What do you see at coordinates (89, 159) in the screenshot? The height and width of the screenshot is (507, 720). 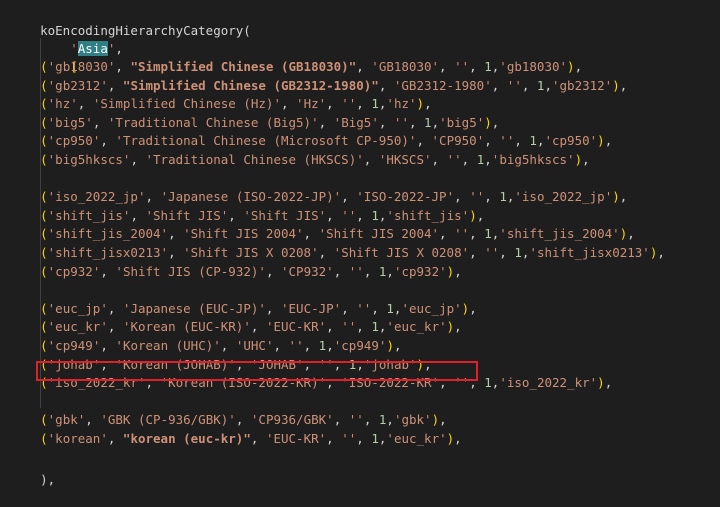 I see `encoding-id: big5hkscs` at bounding box center [89, 159].